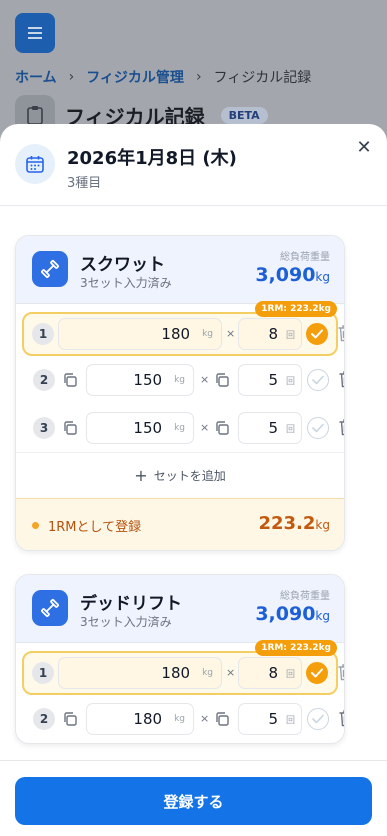 Image resolution: width=387 pixels, height=836 pixels. What do you see at coordinates (44, 428) in the screenshot?
I see `set-number: 3` at bounding box center [44, 428].